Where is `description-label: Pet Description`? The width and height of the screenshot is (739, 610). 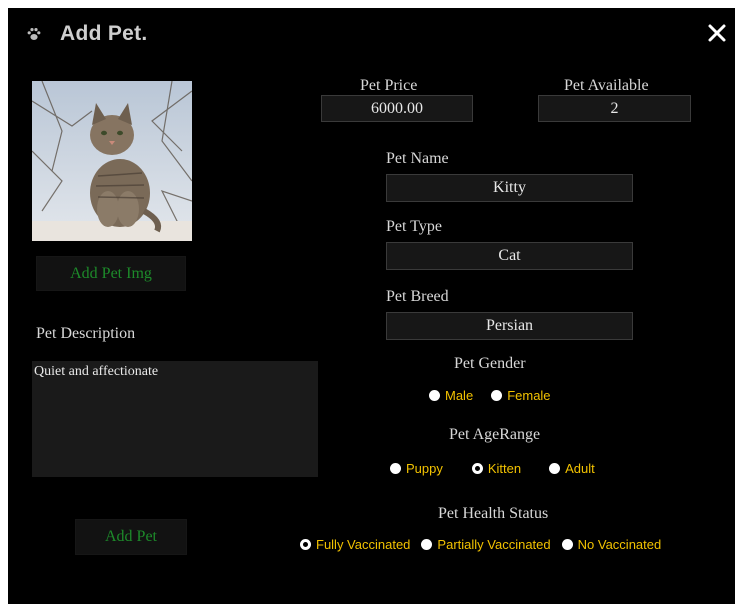
description-label: Pet Description is located at coordinates (86, 333).